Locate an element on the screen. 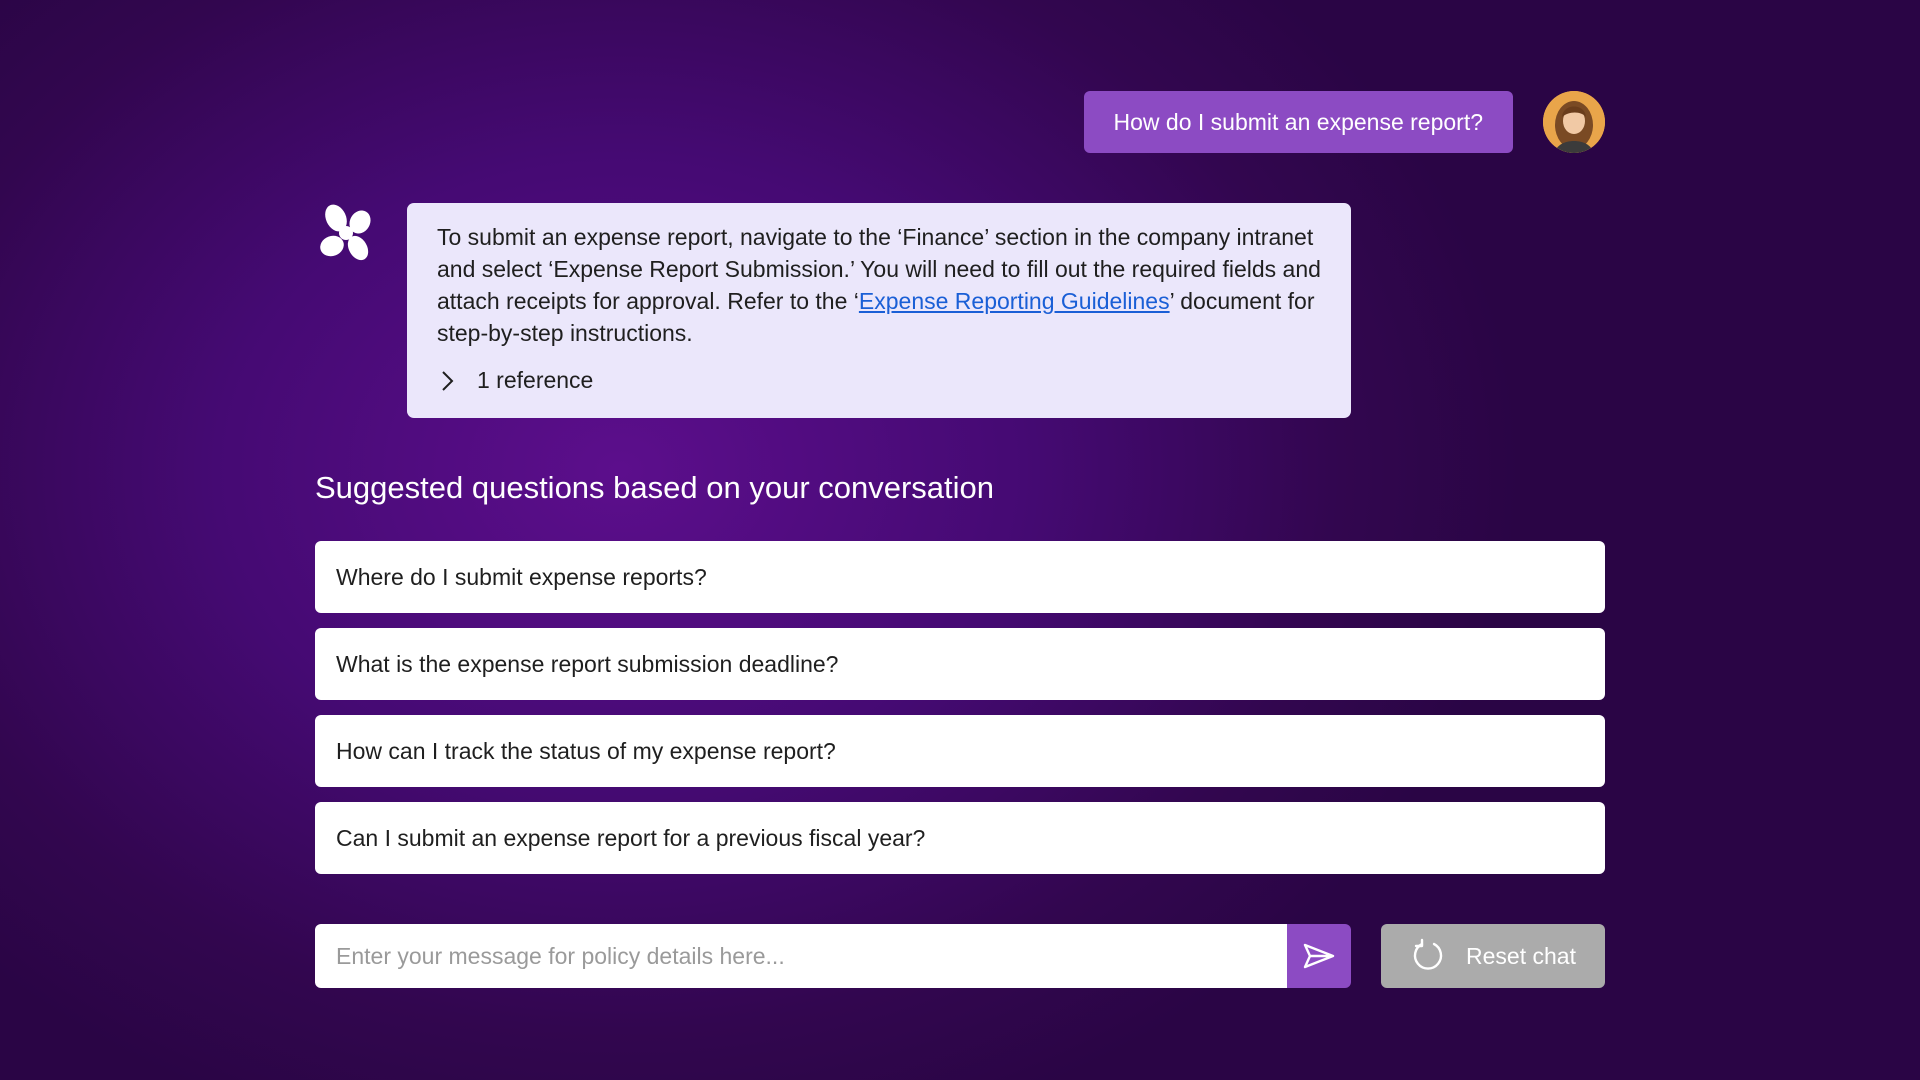  send-icon is located at coordinates (1319, 956).